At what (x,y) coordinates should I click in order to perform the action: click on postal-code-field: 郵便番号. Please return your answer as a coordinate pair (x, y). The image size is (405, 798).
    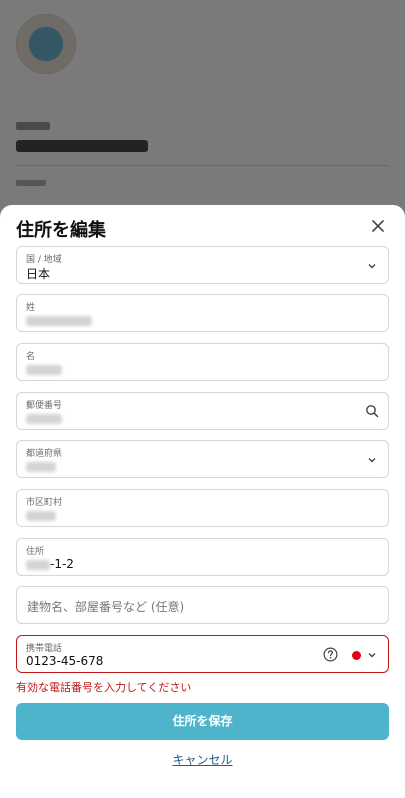
    Looking at the image, I should click on (202, 411).